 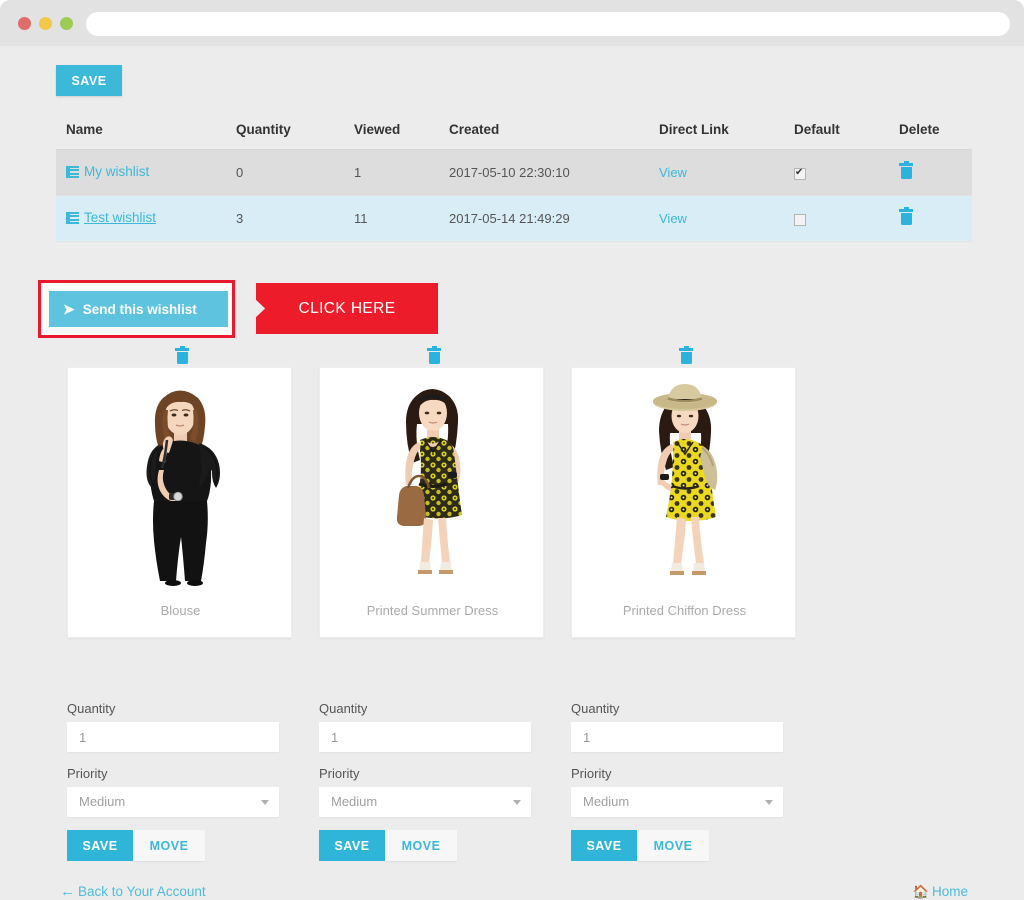 What do you see at coordinates (544, 172) in the screenshot?
I see `cell-created: 2017-05-10 22:30:10` at bounding box center [544, 172].